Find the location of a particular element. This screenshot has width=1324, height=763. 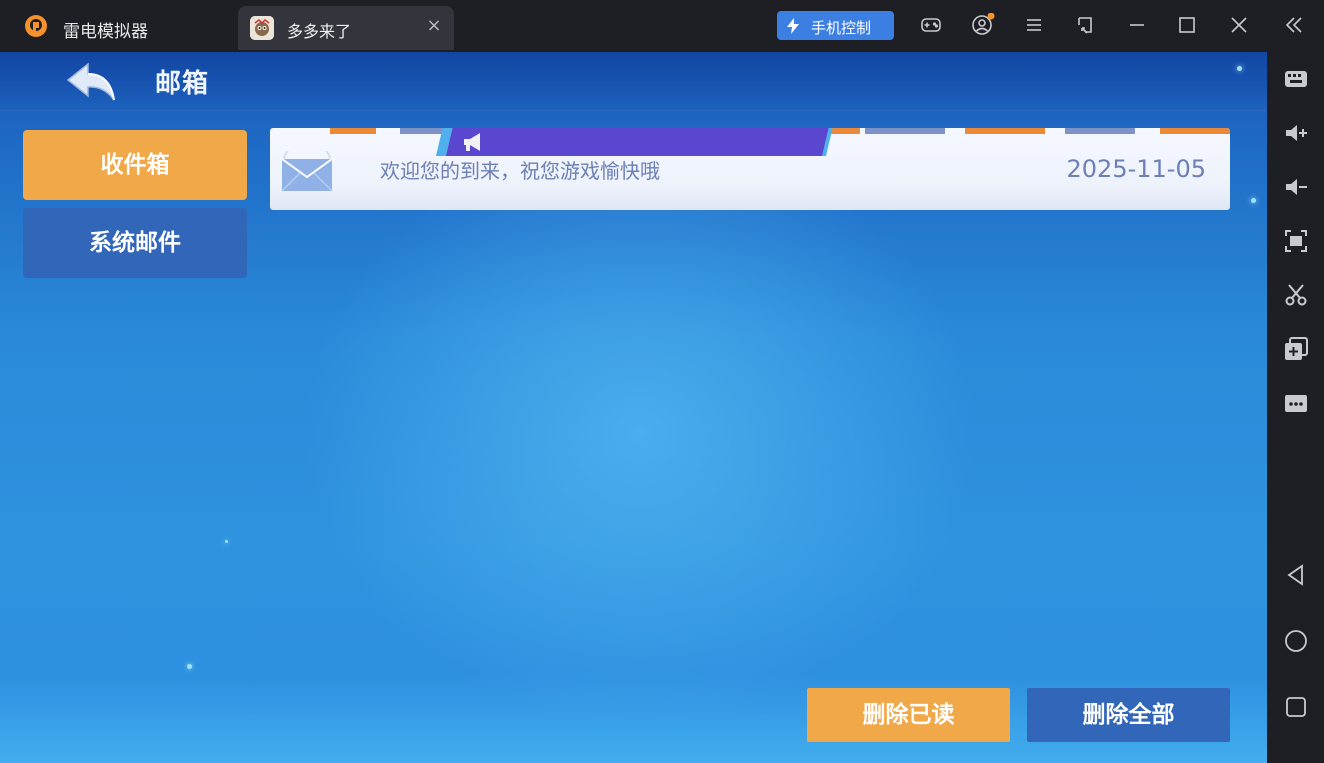

more-icon is located at coordinates (1296, 403).